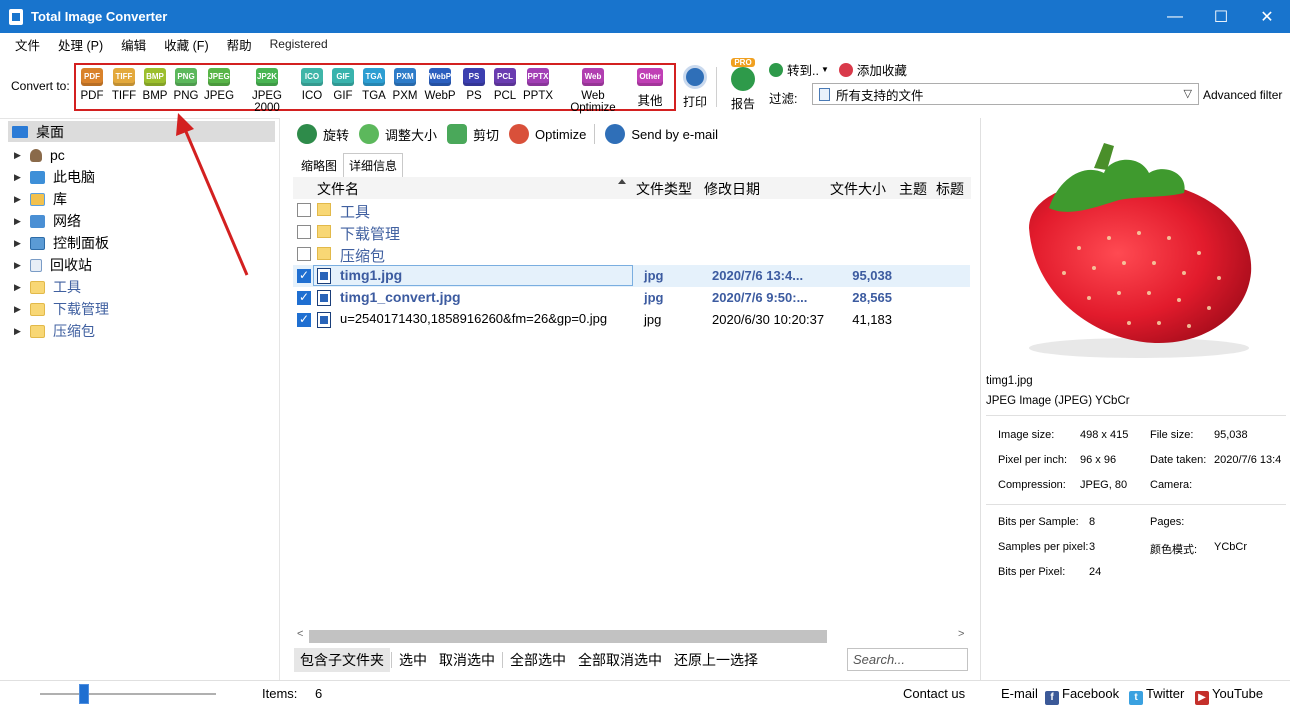 The image size is (1290, 713). What do you see at coordinates (54, 331) in the screenshot?
I see `tree-item-archives: ▶ 压缩包` at bounding box center [54, 331].